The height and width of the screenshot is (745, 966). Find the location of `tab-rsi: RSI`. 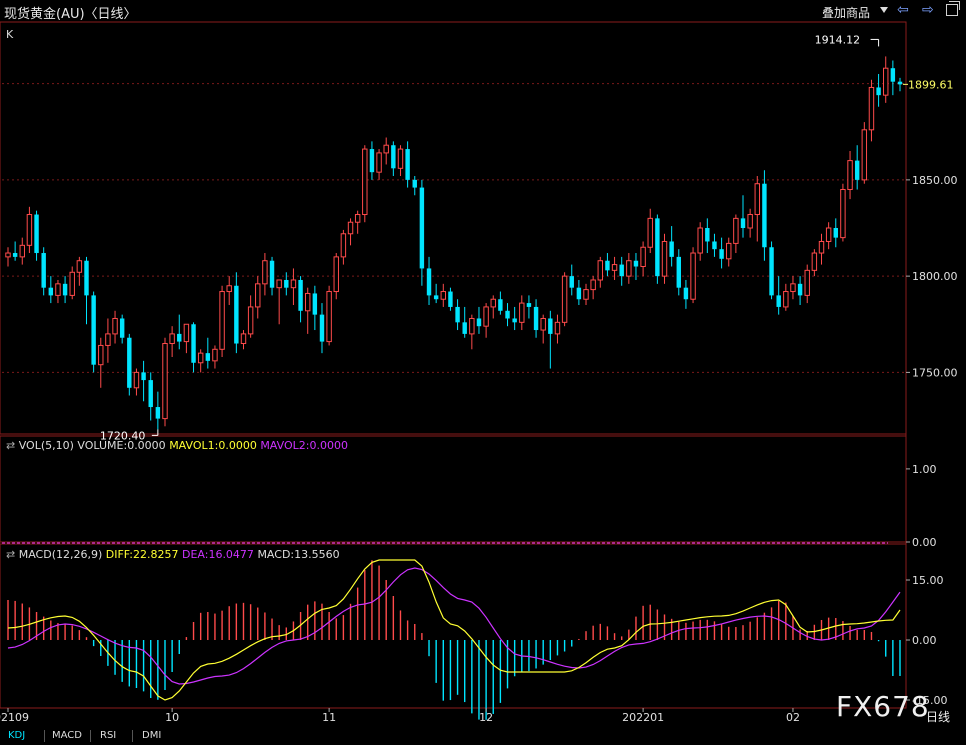

tab-rsi: RSI is located at coordinates (108, 735).